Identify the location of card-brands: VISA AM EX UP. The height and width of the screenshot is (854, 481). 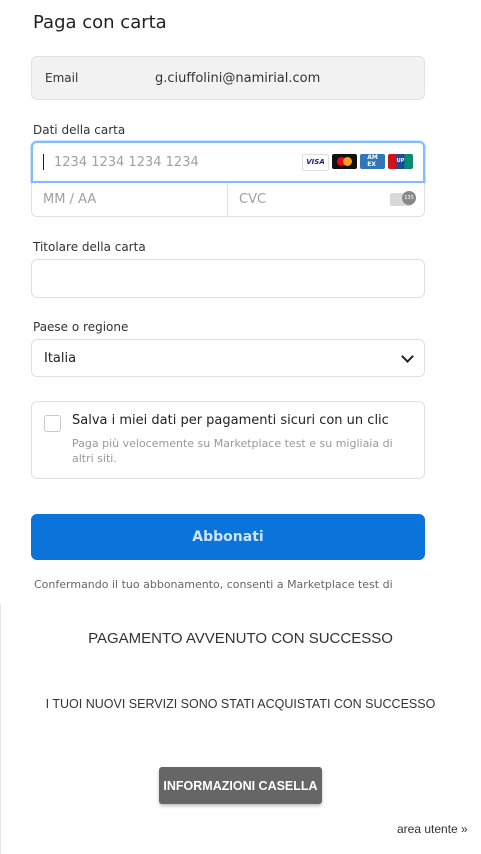
(357, 162).